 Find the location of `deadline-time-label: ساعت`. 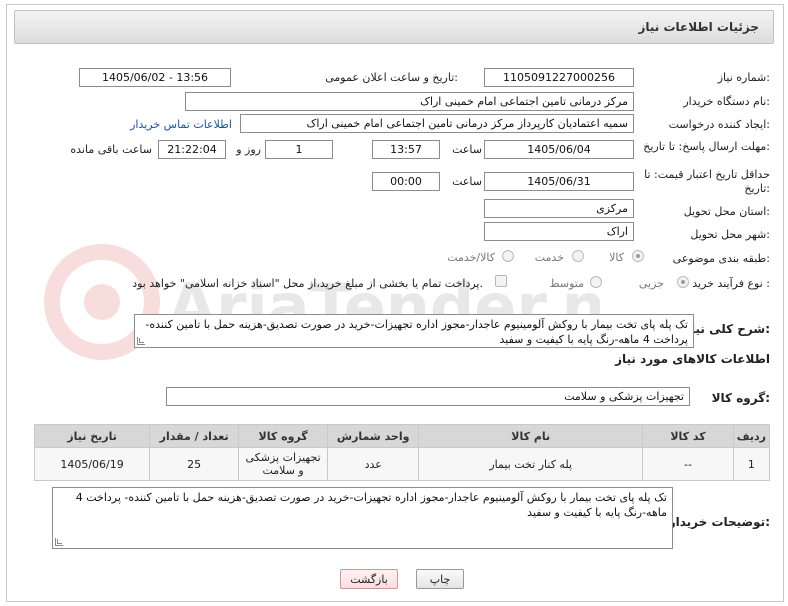

deadline-time-label: ساعت is located at coordinates (467, 149).